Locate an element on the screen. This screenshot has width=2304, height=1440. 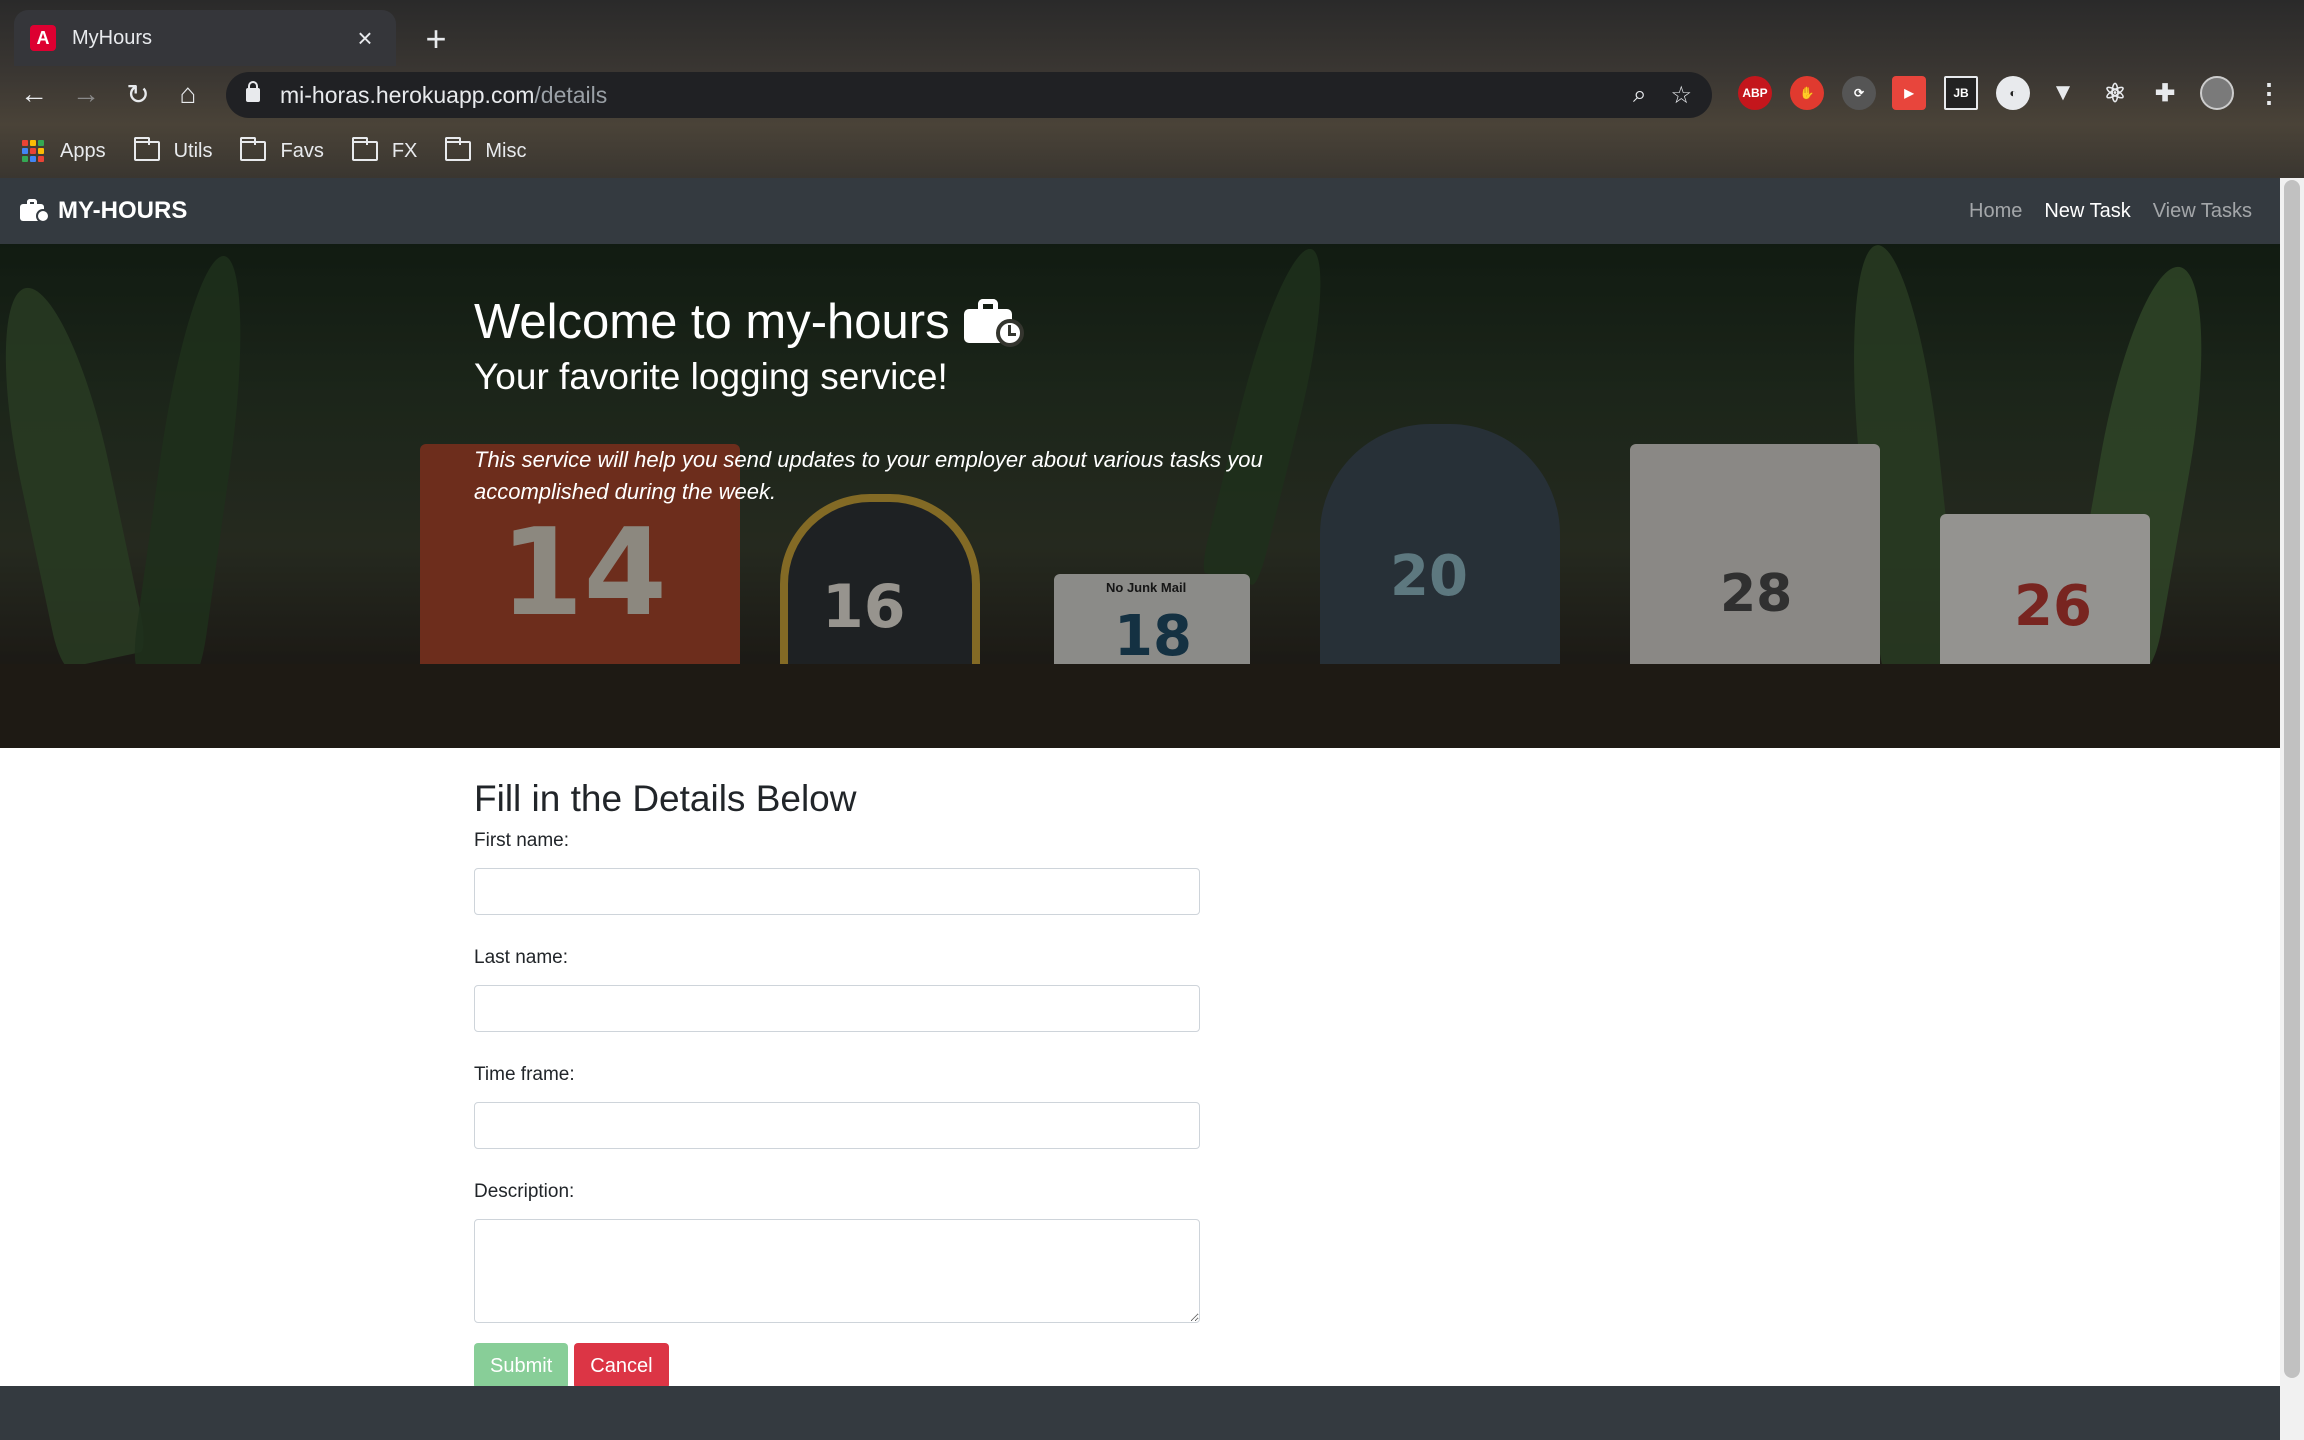
first-name-label: First name: is located at coordinates (522, 840).